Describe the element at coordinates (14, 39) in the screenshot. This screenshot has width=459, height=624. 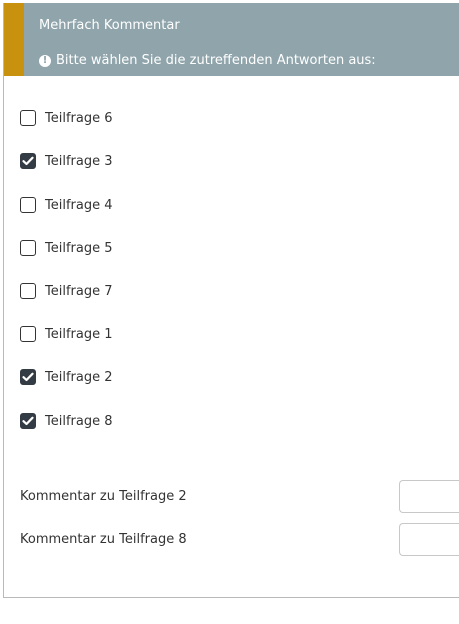
I see `header-accent-bar` at that location.